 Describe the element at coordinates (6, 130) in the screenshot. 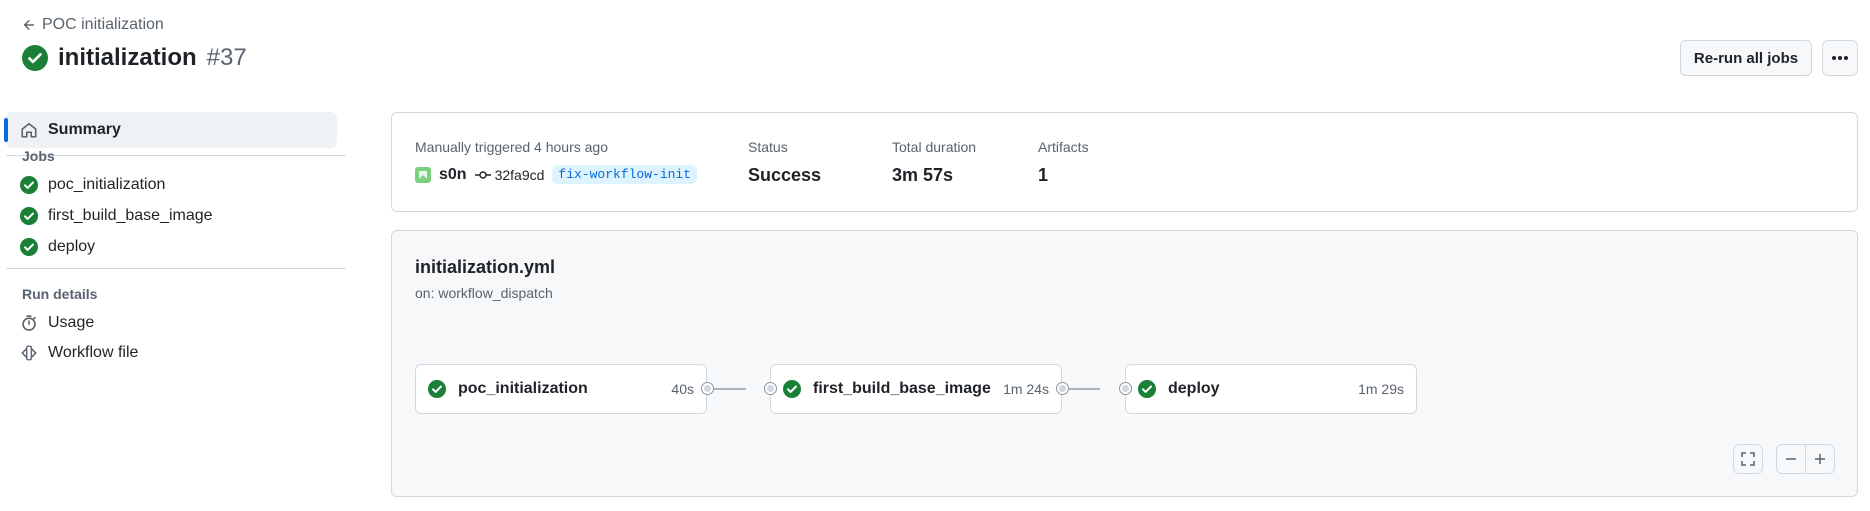

I see `active-indicator` at that location.